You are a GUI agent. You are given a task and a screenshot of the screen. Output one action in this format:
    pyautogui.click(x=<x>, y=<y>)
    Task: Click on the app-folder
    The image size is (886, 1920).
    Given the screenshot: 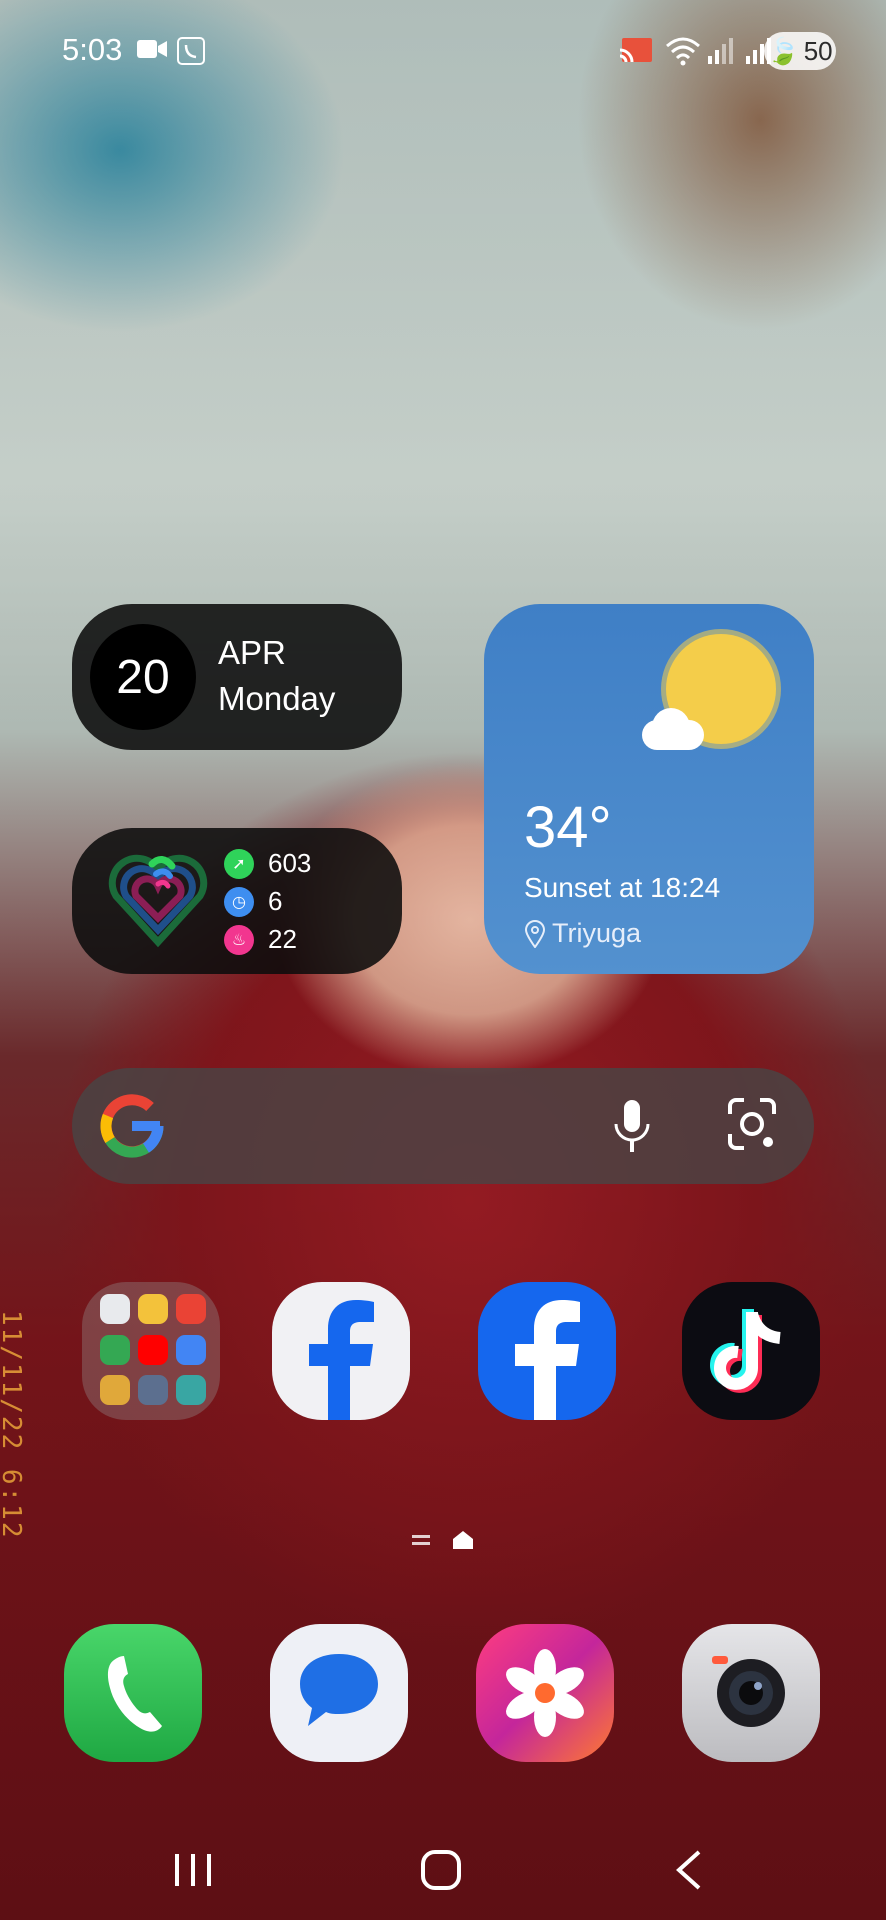 What is the action you would take?
    pyautogui.click(x=151, y=1351)
    